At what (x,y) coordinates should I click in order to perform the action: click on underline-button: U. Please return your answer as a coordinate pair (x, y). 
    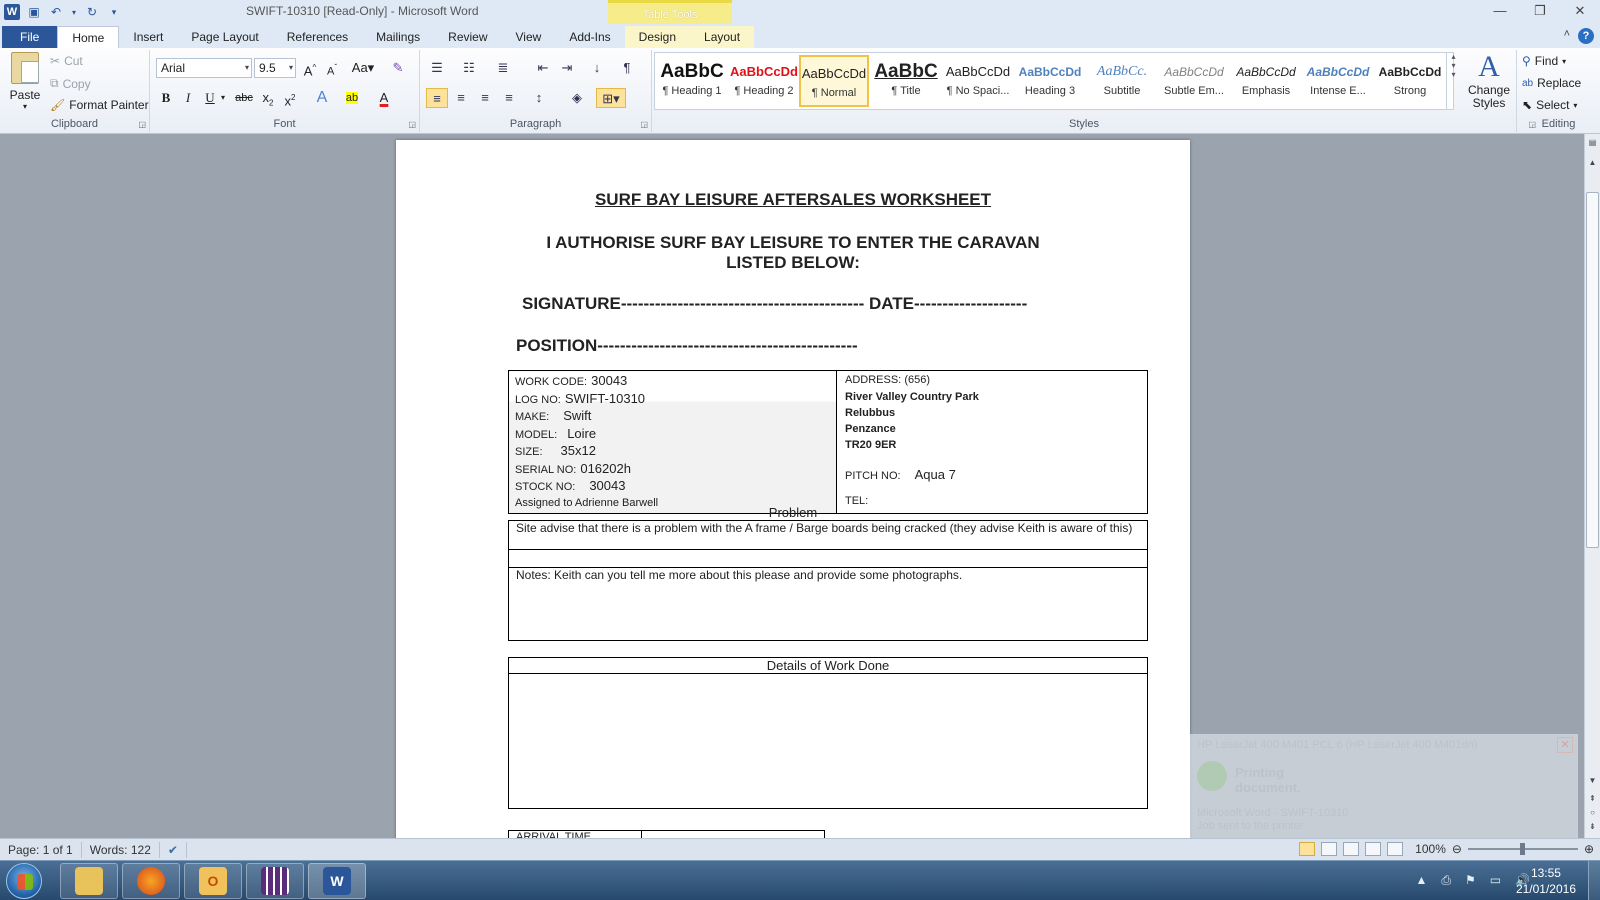
    Looking at the image, I should click on (210, 98).